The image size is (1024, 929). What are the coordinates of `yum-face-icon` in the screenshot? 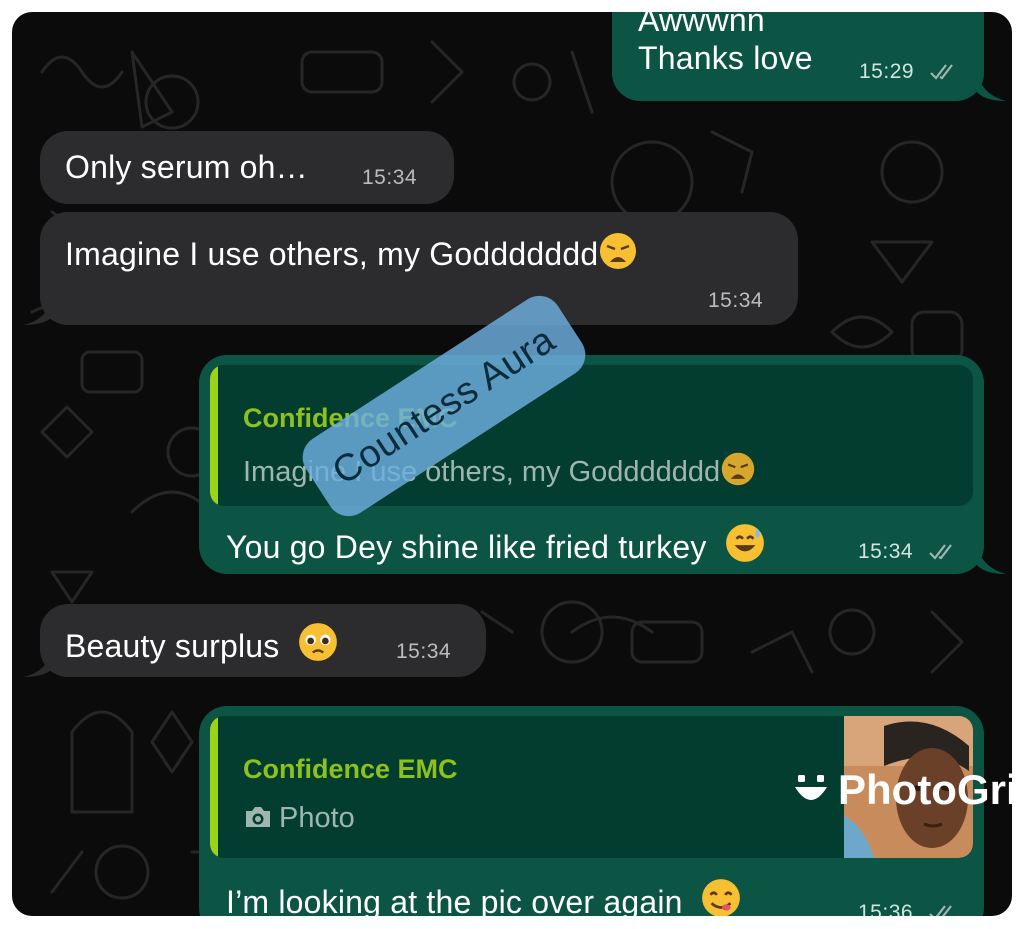 It's located at (720, 897).